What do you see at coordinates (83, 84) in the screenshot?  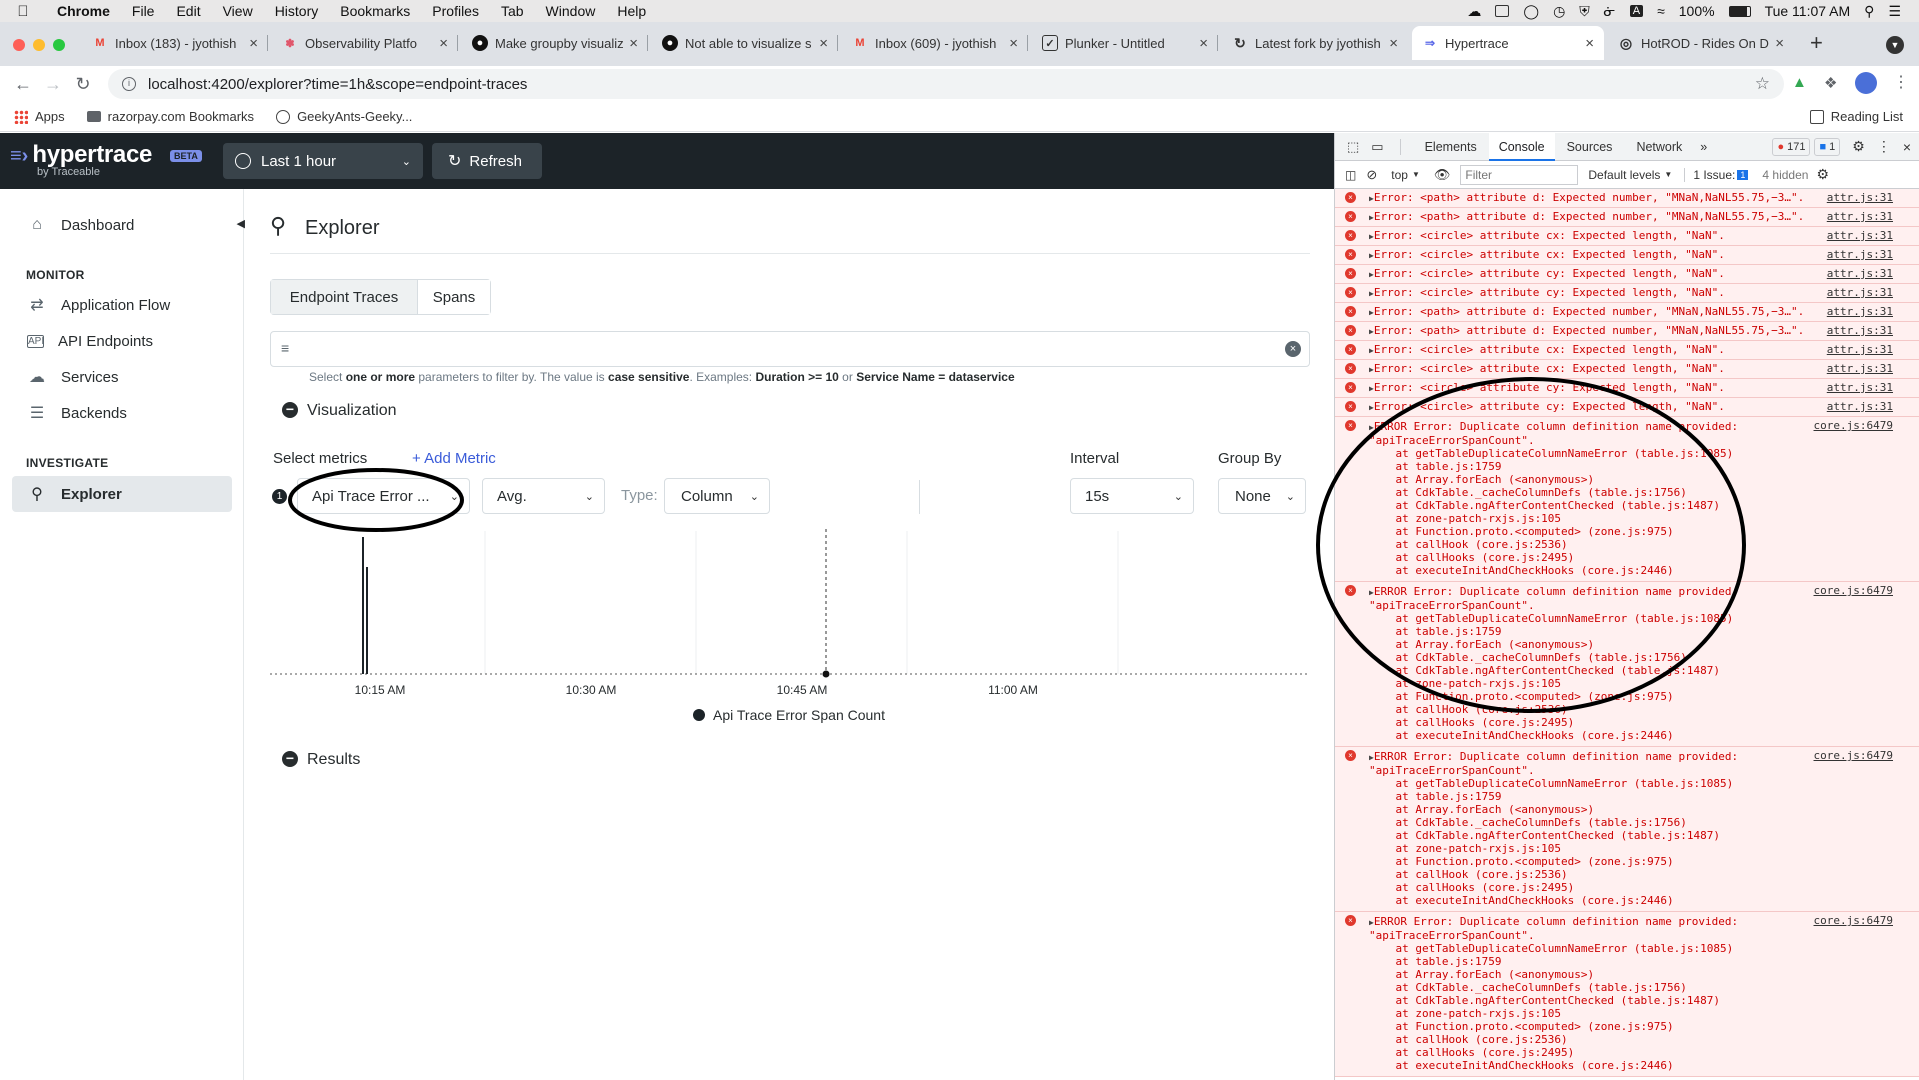 I see `reload-icon: ↻` at bounding box center [83, 84].